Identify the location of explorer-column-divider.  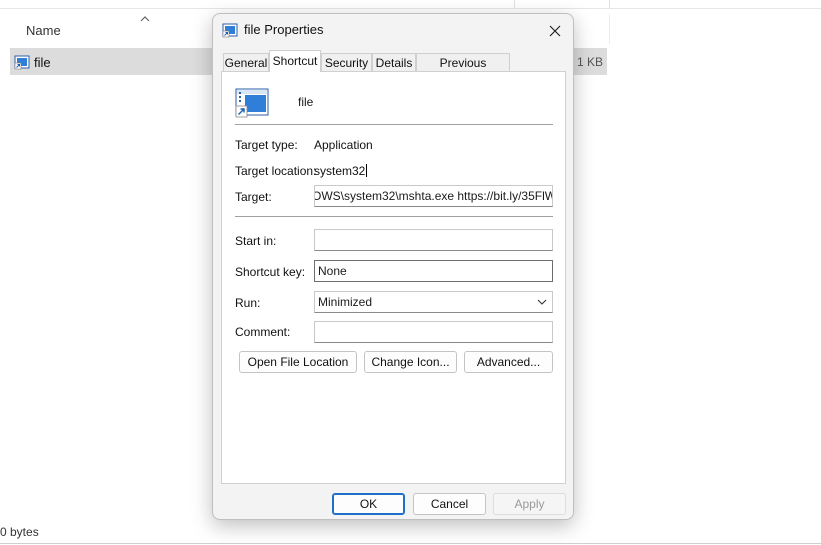
(609, 29).